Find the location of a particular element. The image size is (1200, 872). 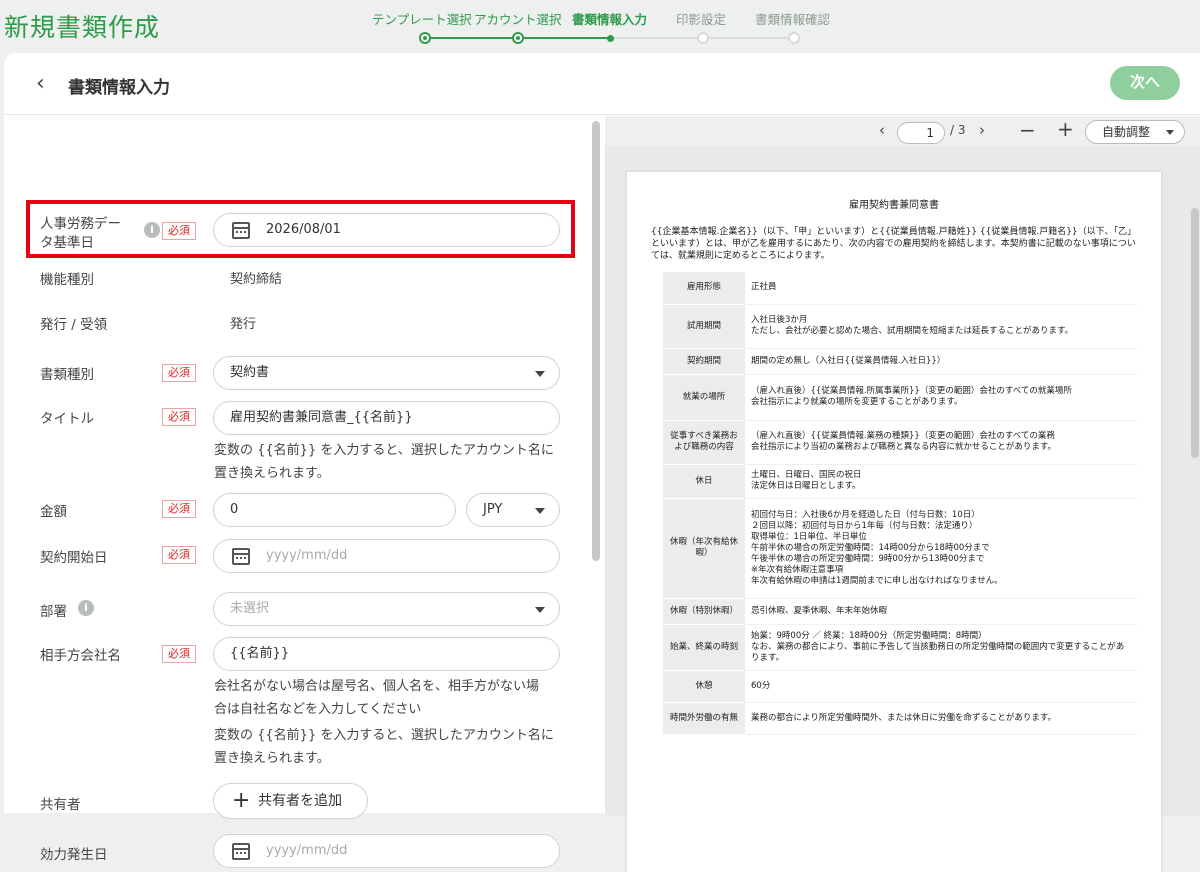

department-label: 部署 is located at coordinates (53, 612).